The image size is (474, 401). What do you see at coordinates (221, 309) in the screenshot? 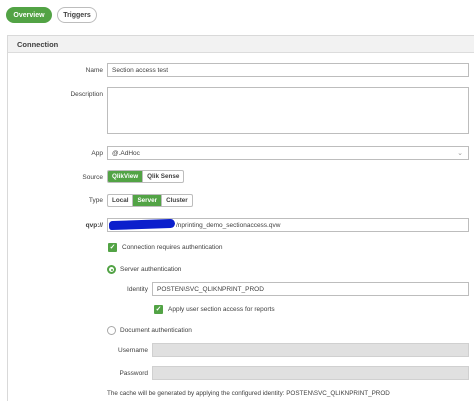
I see `apply-section-access-label: Apply user section access for reports` at bounding box center [221, 309].